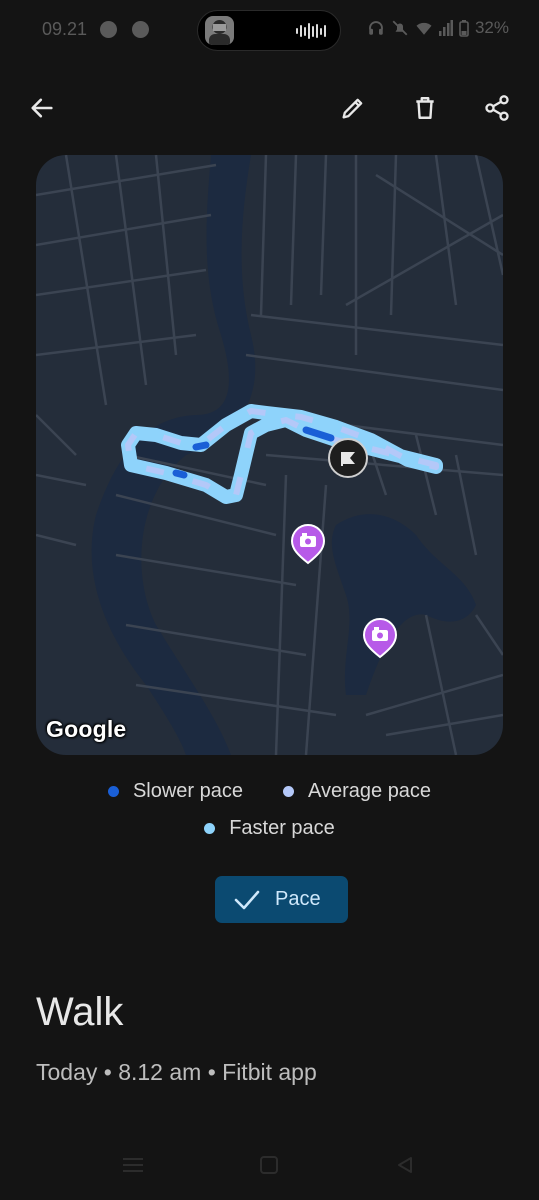  What do you see at coordinates (445, 28) in the screenshot?
I see `signal-icon` at bounding box center [445, 28].